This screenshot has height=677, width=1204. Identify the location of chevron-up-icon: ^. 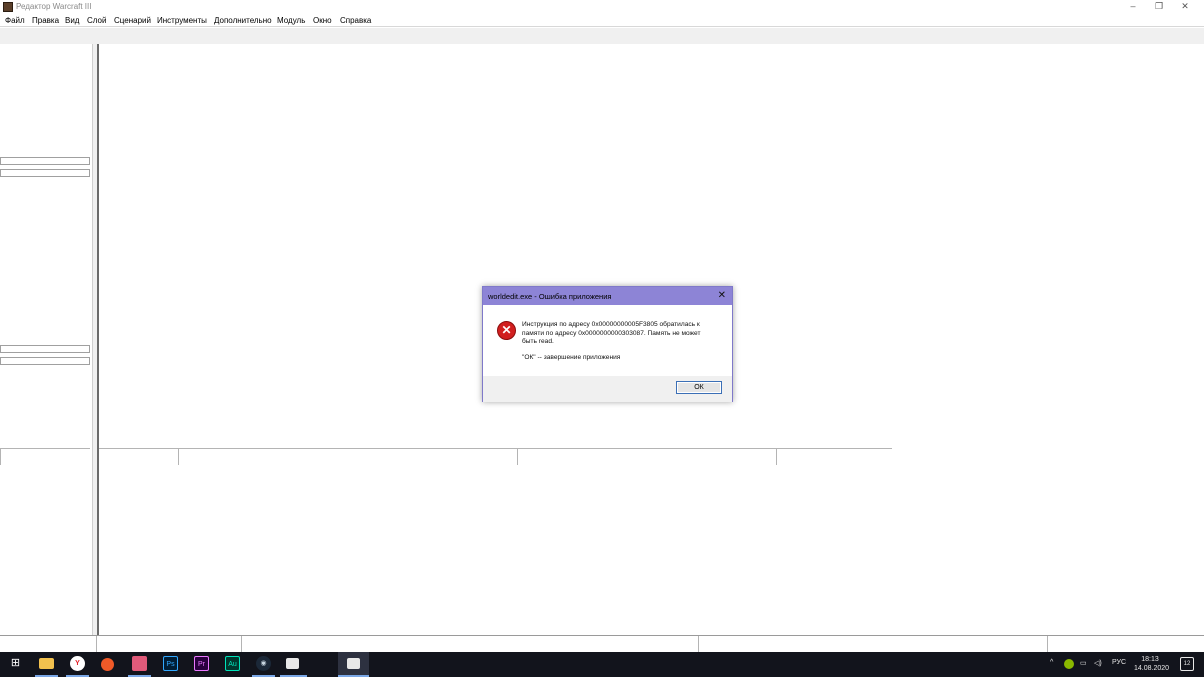
(1051, 662).